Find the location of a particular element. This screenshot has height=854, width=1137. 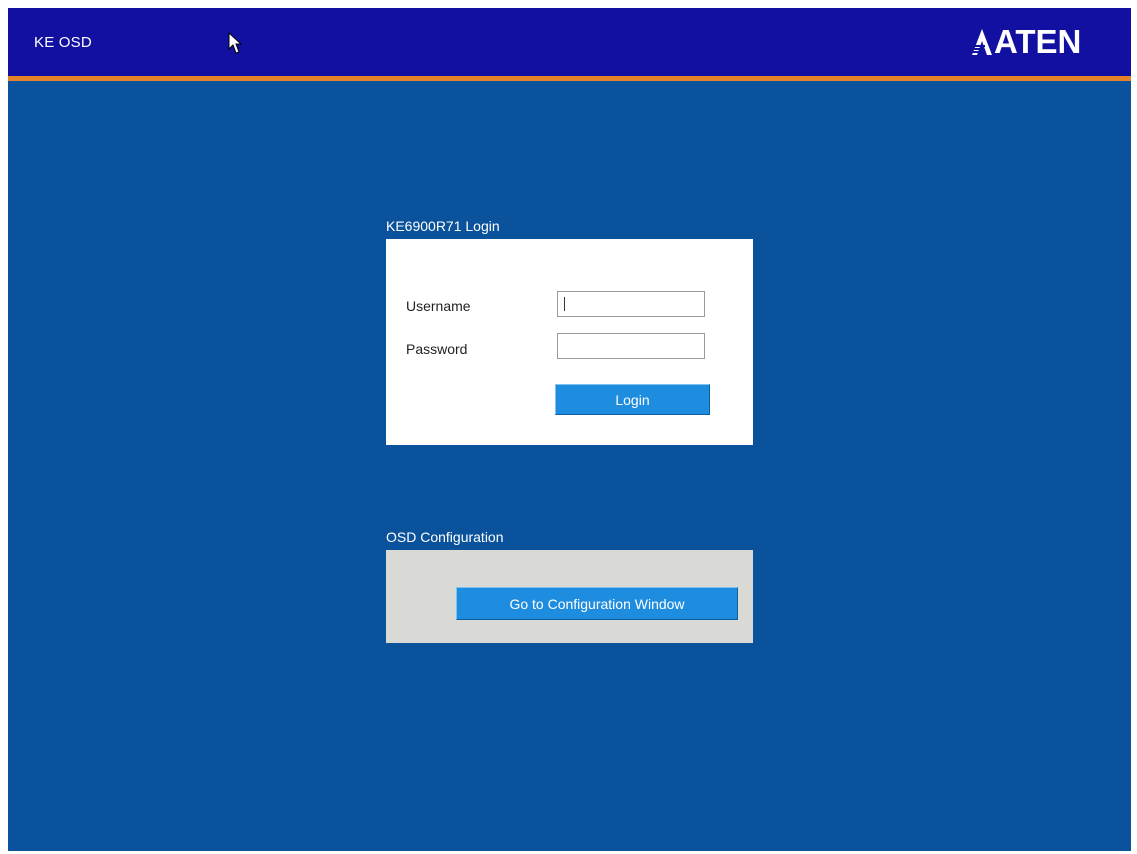

title-bar: KE OSD ATEN is located at coordinates (569, 42).